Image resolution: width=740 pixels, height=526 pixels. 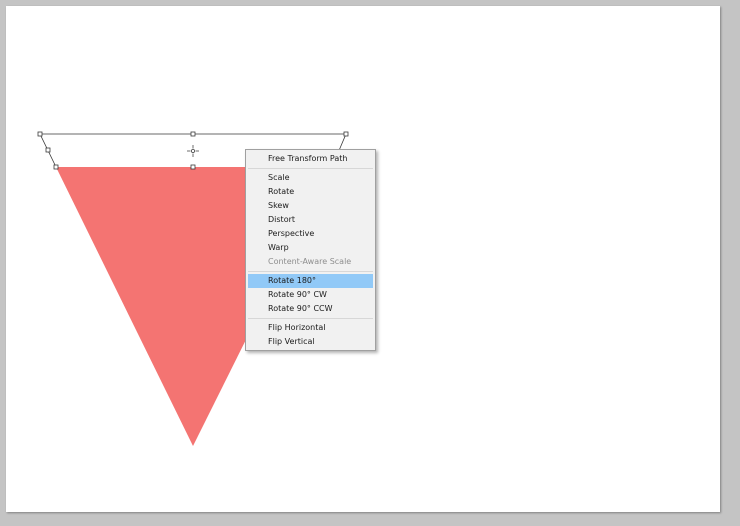 What do you see at coordinates (310, 281) in the screenshot?
I see `menu-item-rotate-180: Rotate 180°` at bounding box center [310, 281].